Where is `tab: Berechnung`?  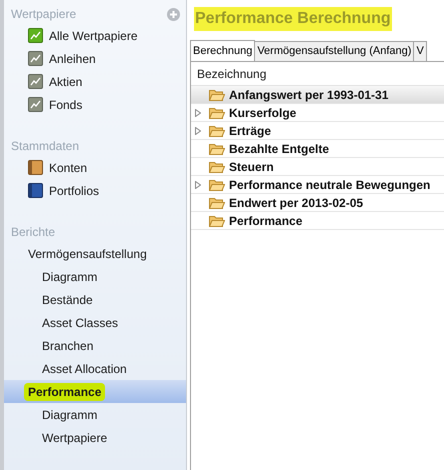 tab: Berechnung is located at coordinates (223, 50).